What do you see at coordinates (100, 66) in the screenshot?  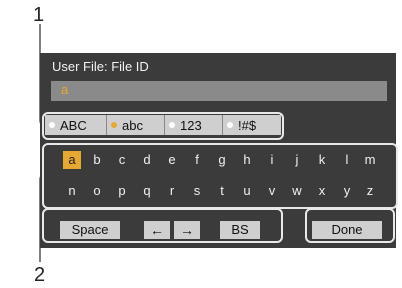 I see `screen-title: User File: File ID` at bounding box center [100, 66].